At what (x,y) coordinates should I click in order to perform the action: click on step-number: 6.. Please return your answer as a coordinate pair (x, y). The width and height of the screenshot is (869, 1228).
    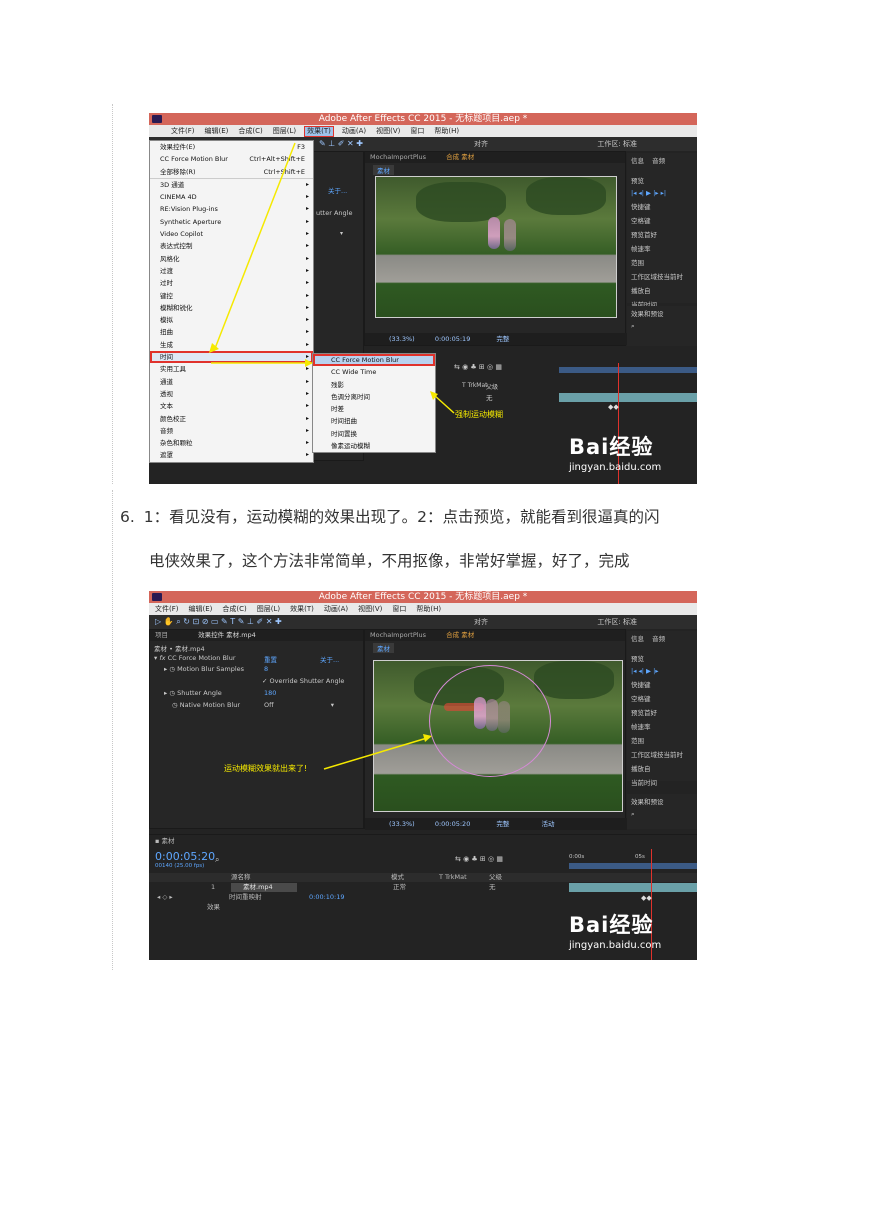
    Looking at the image, I should click on (127, 517).